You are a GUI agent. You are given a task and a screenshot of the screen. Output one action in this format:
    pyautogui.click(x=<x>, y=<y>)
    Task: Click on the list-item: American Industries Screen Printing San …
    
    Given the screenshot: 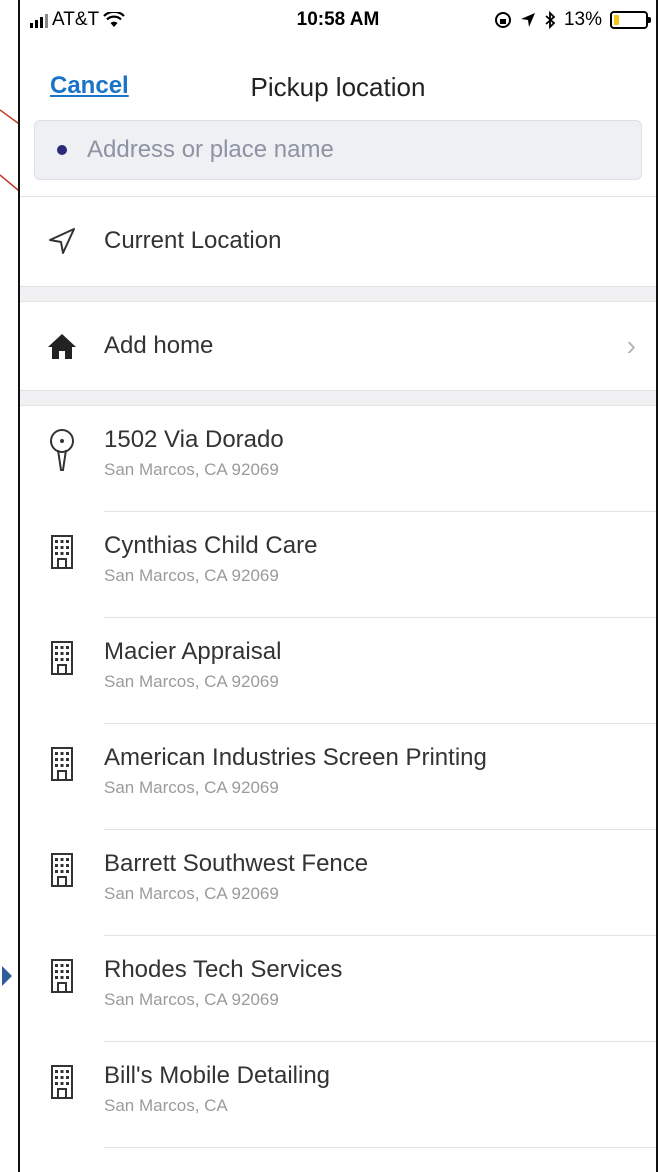 What is the action you would take?
    pyautogui.click(x=338, y=777)
    